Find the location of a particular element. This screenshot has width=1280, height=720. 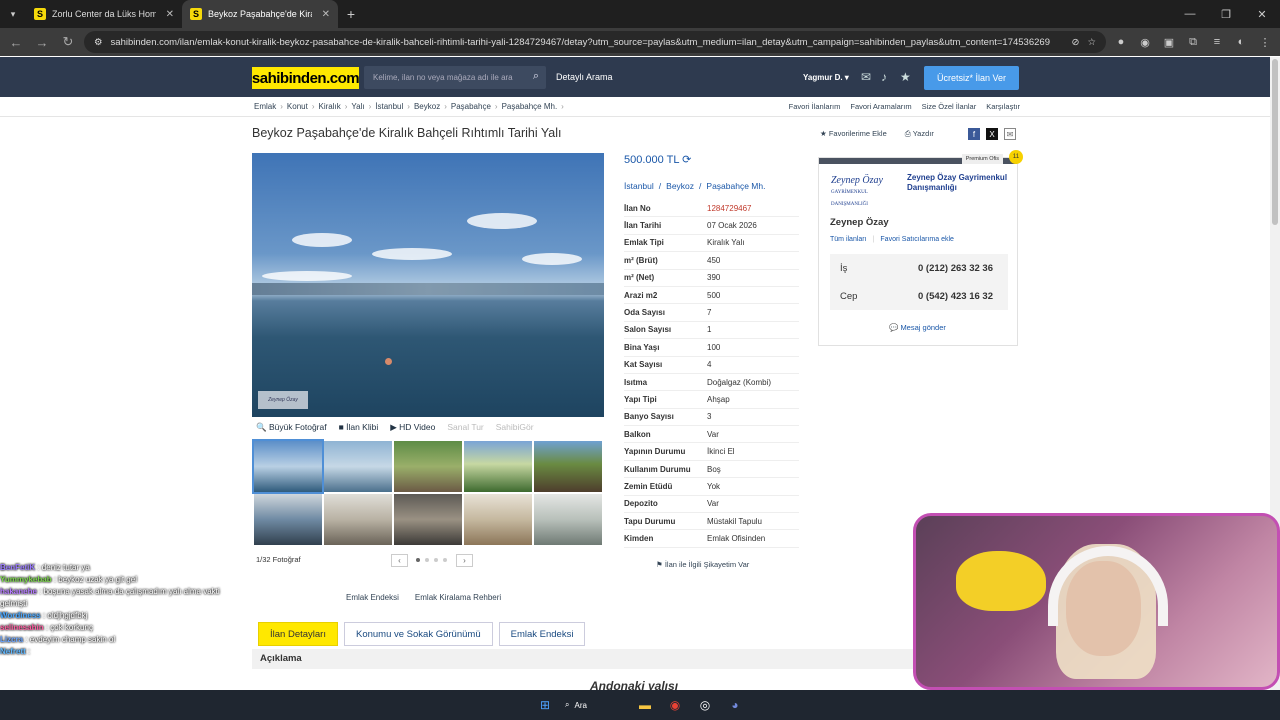

reload-icon: ↻ is located at coordinates (68, 42).